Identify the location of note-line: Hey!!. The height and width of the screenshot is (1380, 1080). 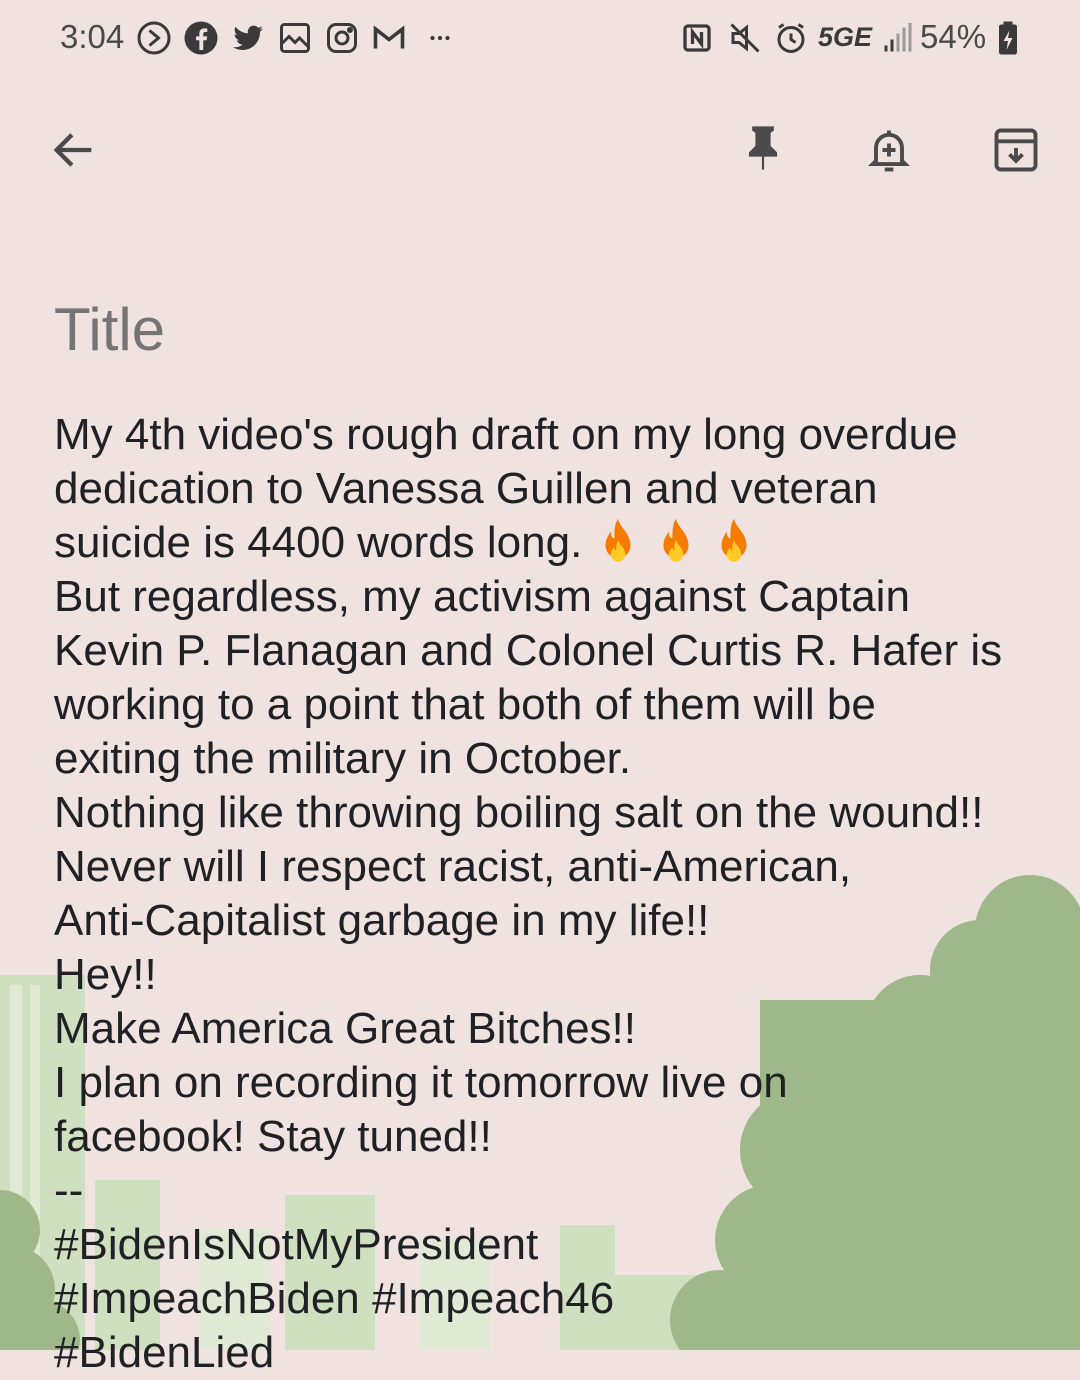
(105, 974).